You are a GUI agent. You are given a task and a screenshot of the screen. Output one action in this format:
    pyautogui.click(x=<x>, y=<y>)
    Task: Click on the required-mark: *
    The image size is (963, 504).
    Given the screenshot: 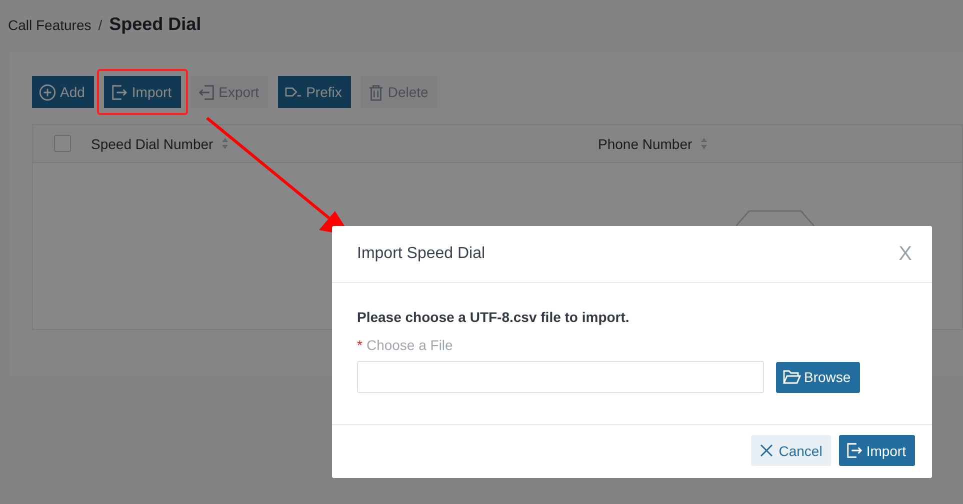 What is the action you would take?
    pyautogui.click(x=359, y=345)
    